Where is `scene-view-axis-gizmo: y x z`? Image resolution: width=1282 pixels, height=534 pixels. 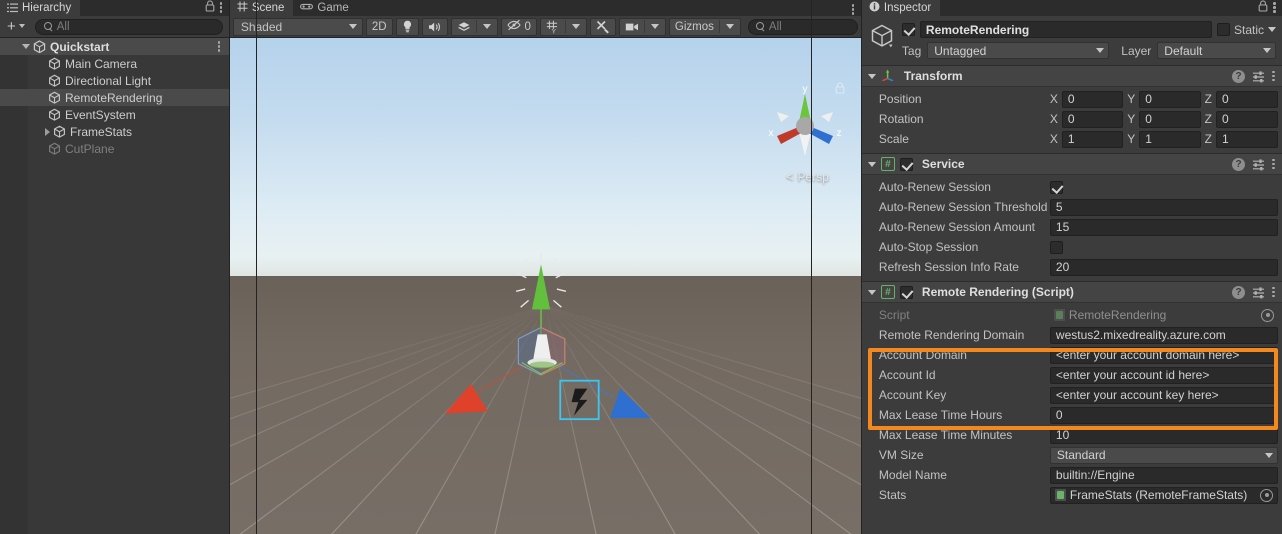
scene-view-axis-gizmo: y x z is located at coordinates (805, 120).